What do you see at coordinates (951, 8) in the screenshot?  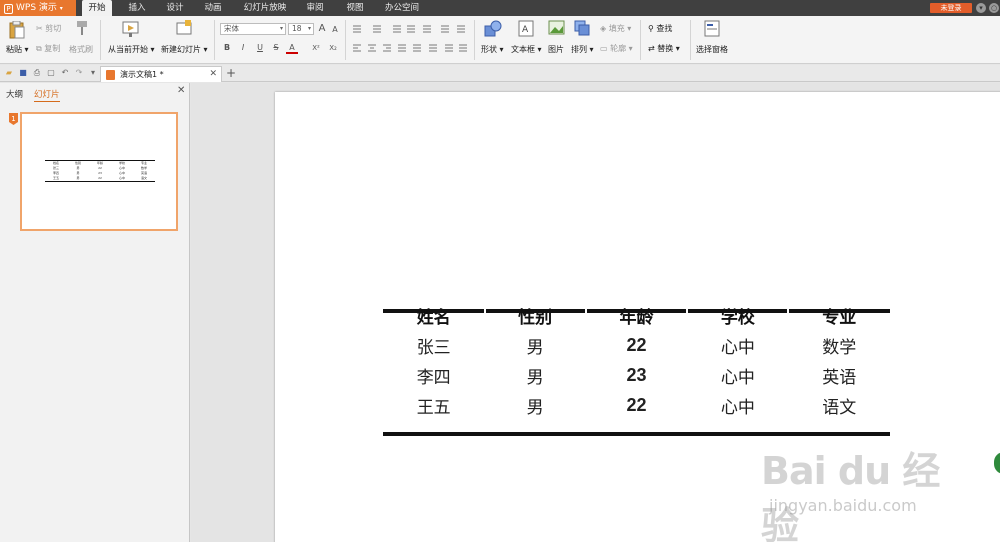 I see `login-button: 未登录` at bounding box center [951, 8].